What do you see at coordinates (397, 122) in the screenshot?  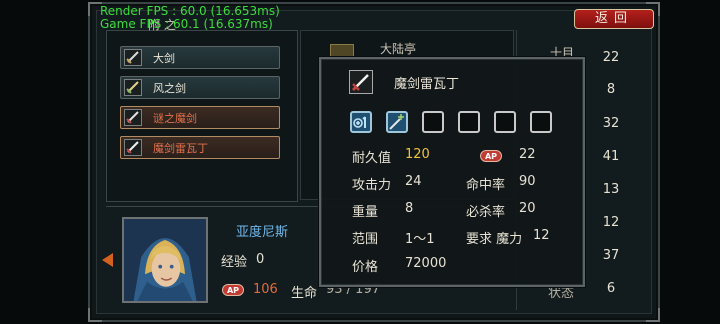 I see `sword-plus-icon` at bounding box center [397, 122].